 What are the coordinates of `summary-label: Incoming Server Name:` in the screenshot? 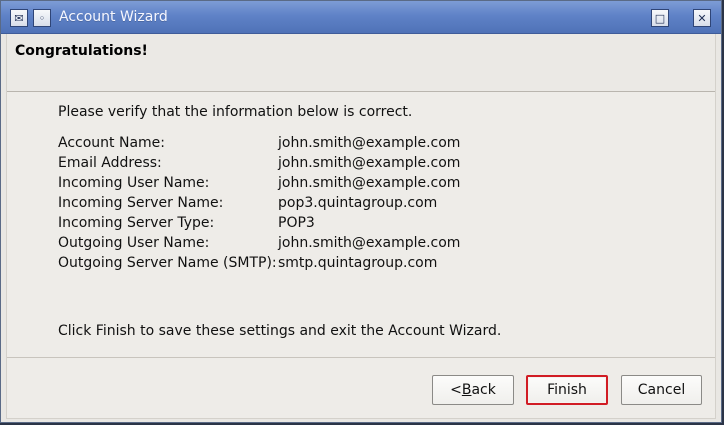 It's located at (141, 203).